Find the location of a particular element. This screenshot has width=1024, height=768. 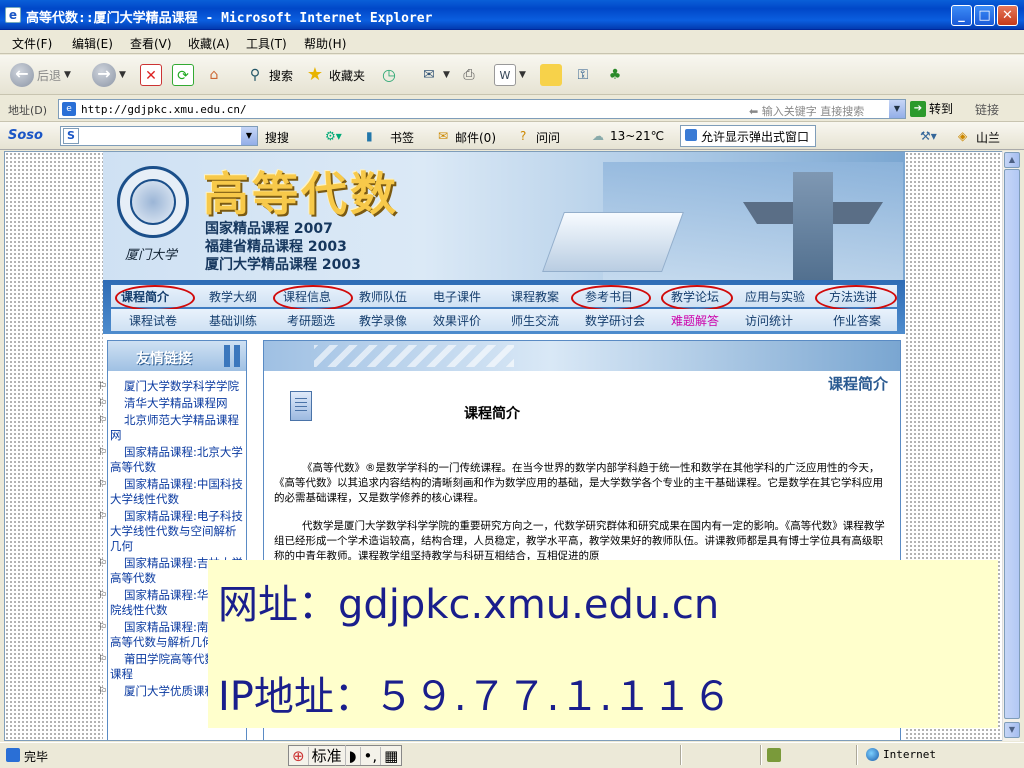

allow-popups-button: 允许显示弹出式窗口 is located at coordinates (748, 136).